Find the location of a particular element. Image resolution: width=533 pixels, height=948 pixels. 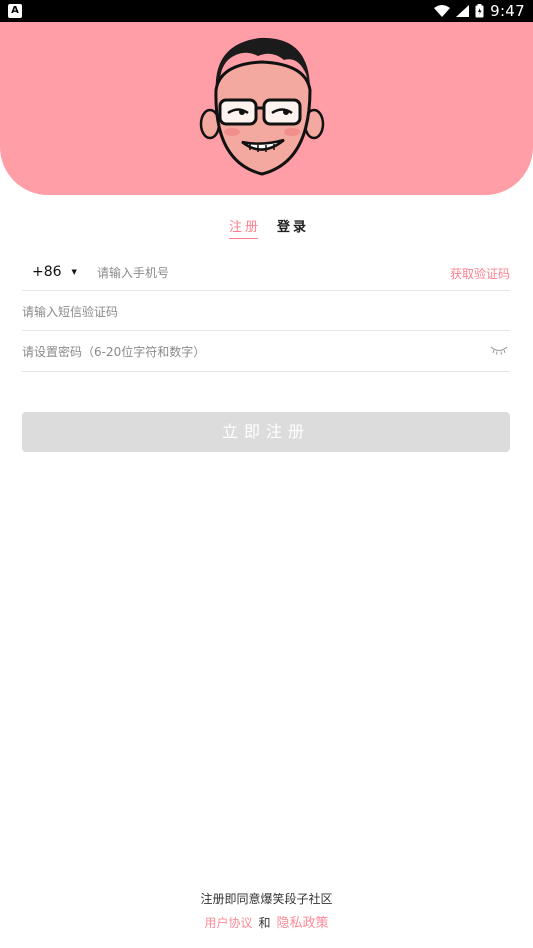

eye-closed-icon is located at coordinates (499, 350).